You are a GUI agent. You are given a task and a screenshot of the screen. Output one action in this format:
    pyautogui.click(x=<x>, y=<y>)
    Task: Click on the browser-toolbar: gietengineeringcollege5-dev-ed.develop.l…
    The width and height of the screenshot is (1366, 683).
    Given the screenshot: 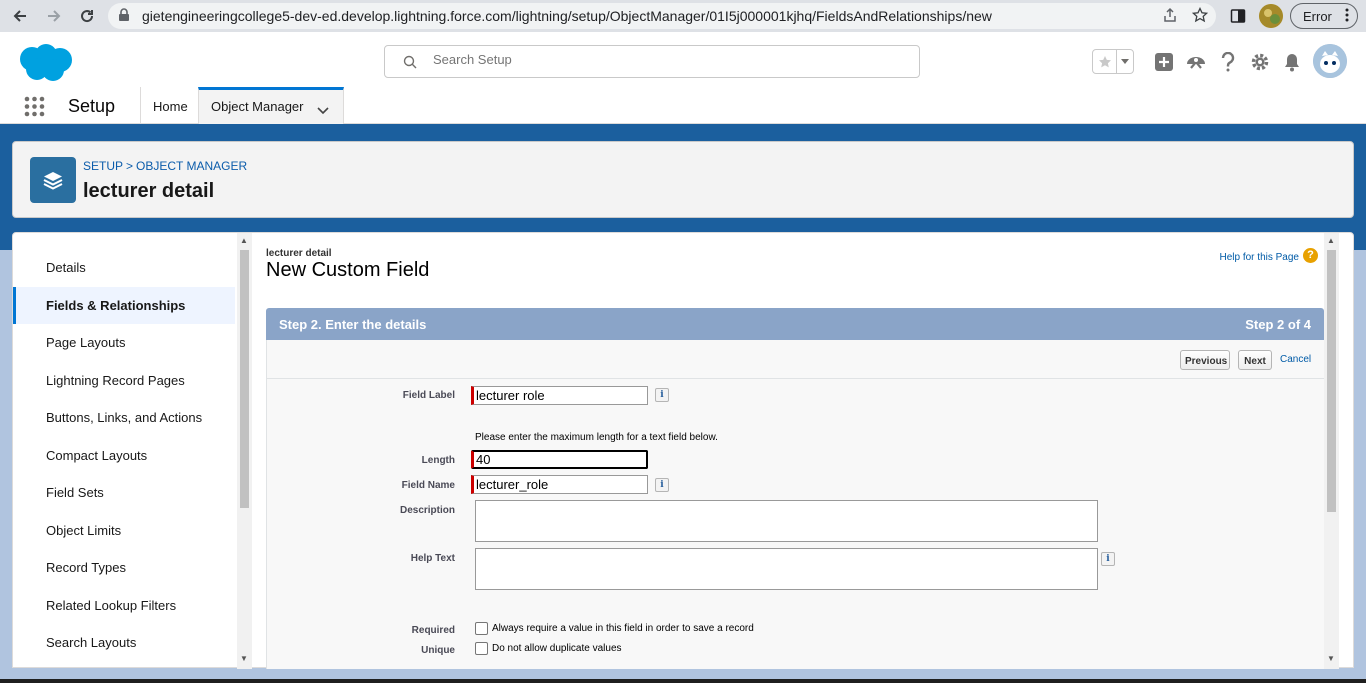 What is the action you would take?
    pyautogui.click(x=683, y=16)
    